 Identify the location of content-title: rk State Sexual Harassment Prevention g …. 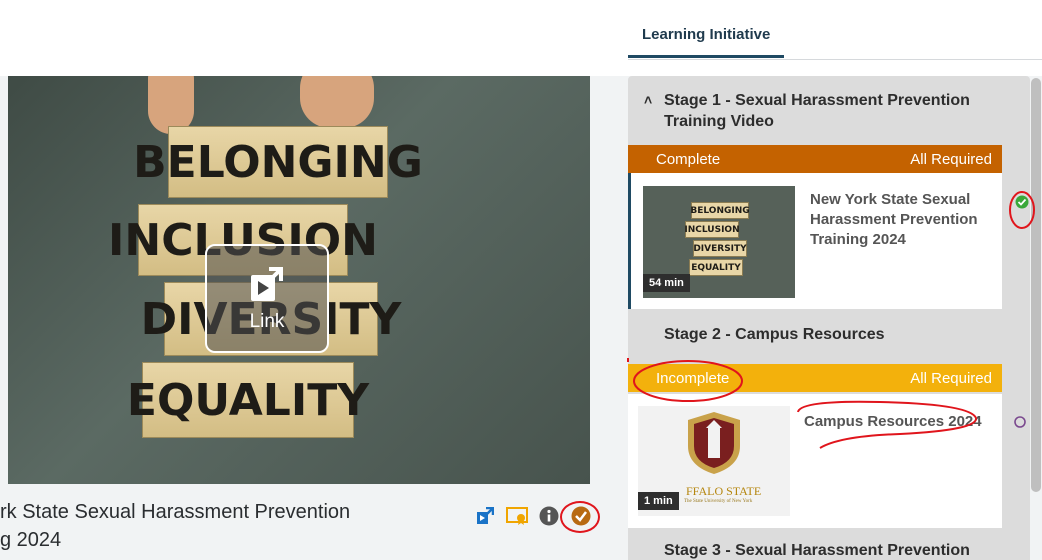
(210, 526).